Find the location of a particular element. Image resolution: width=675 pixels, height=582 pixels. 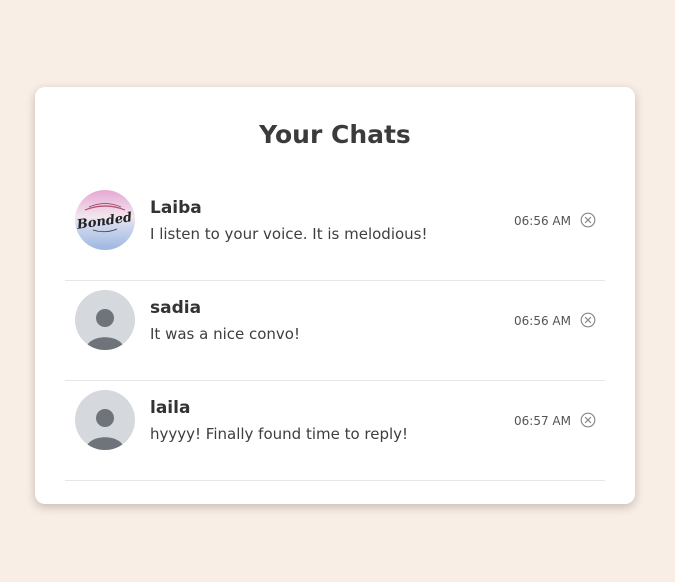

bonded-logo-image: Bonded is located at coordinates (105, 220).